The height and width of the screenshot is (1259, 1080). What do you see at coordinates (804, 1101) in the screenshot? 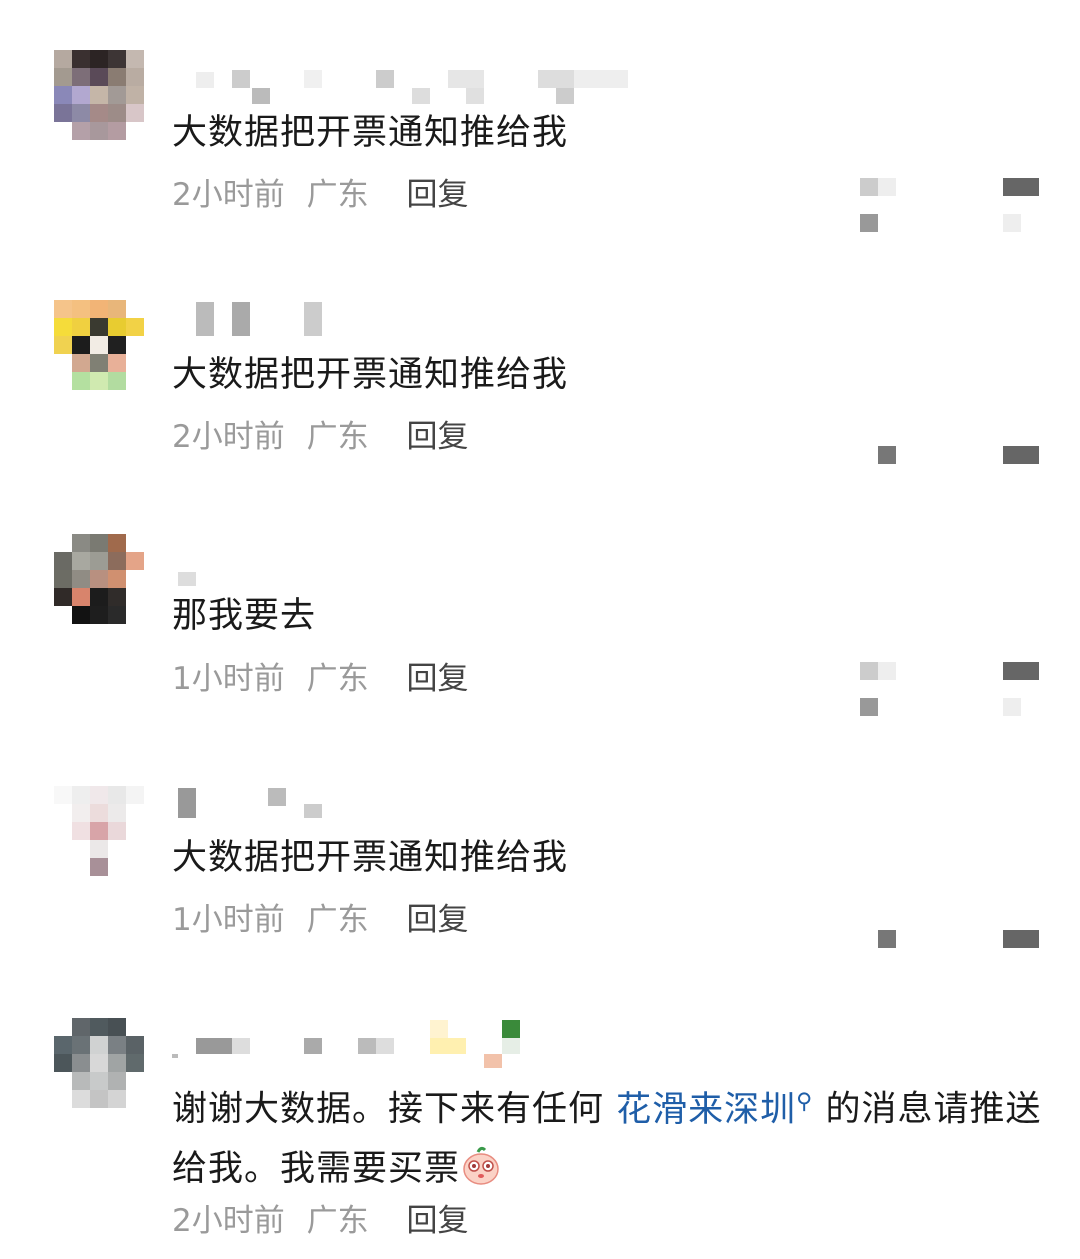
I see `search-icon: ⚲` at bounding box center [804, 1101].